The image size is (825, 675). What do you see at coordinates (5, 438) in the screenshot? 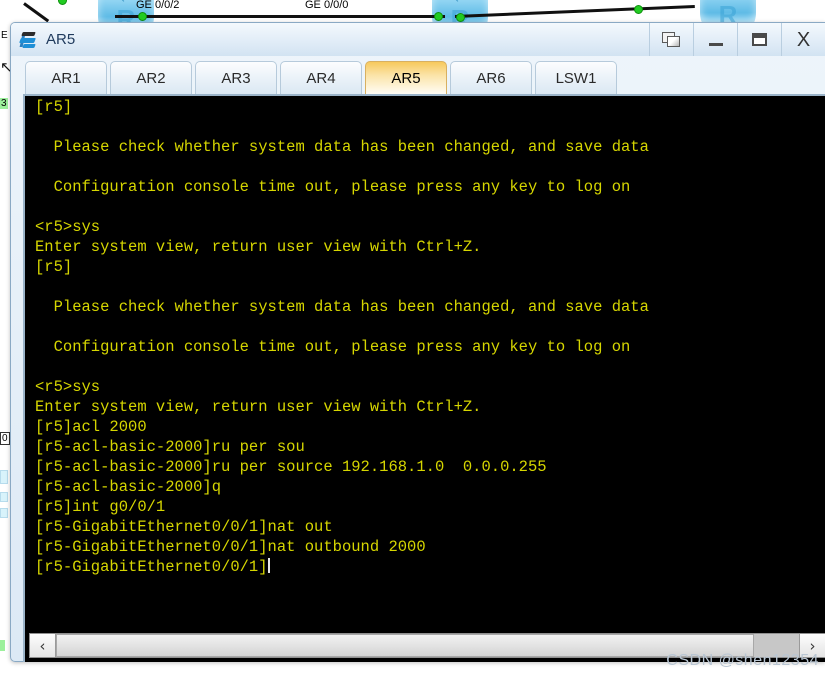
I see `topology-edge-chip: 0` at bounding box center [5, 438].